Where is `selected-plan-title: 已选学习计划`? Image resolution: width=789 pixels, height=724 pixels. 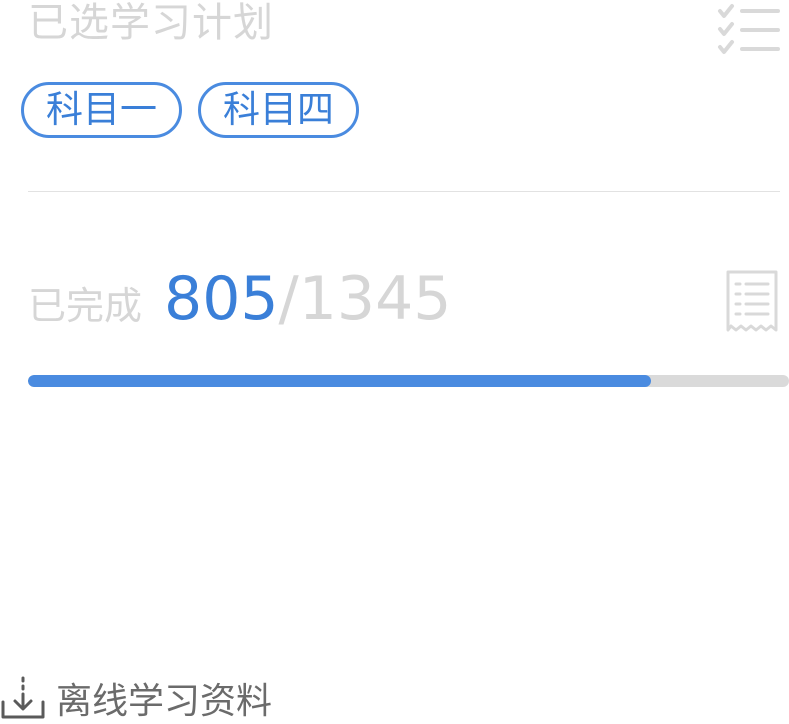 selected-plan-title: 已选学习计划 is located at coordinates (151, 23).